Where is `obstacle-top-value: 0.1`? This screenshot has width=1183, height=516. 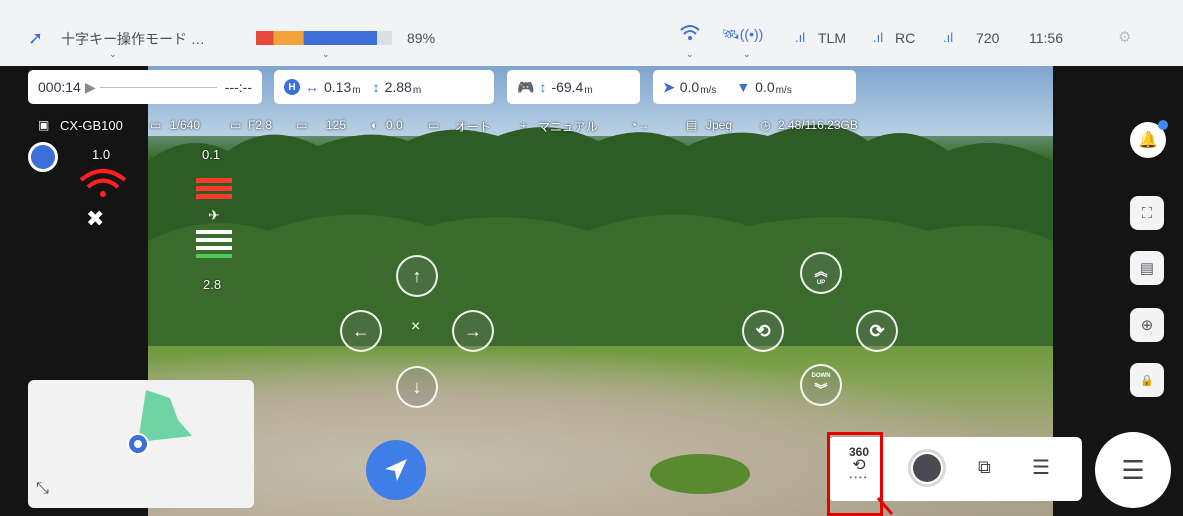
obstacle-top-value: 0.1 is located at coordinates (211, 154).